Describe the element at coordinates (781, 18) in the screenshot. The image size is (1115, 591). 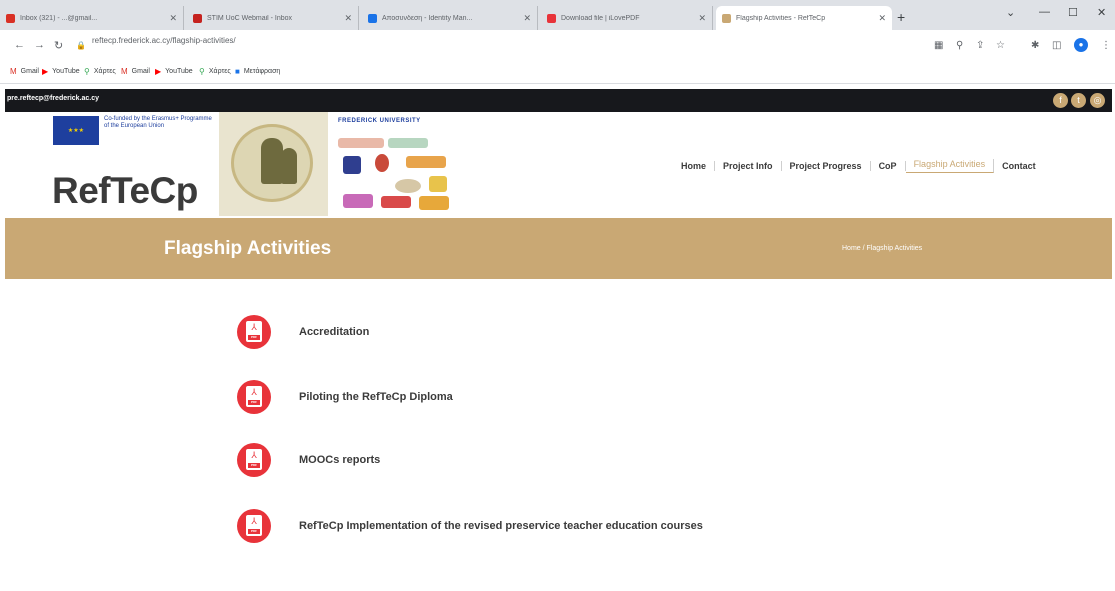
I see `tab-title: Flagship Activities - RefTeCp` at that location.